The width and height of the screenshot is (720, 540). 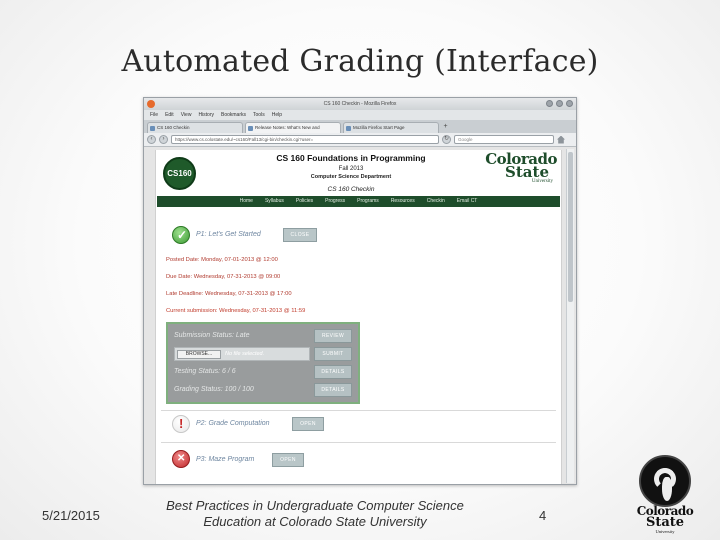 I want to click on file-selection-text: No file selected., so click(x=245, y=354).